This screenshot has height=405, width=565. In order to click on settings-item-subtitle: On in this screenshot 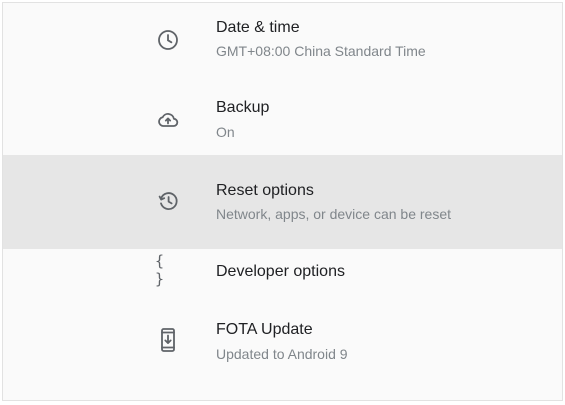, I will do `click(225, 132)`.